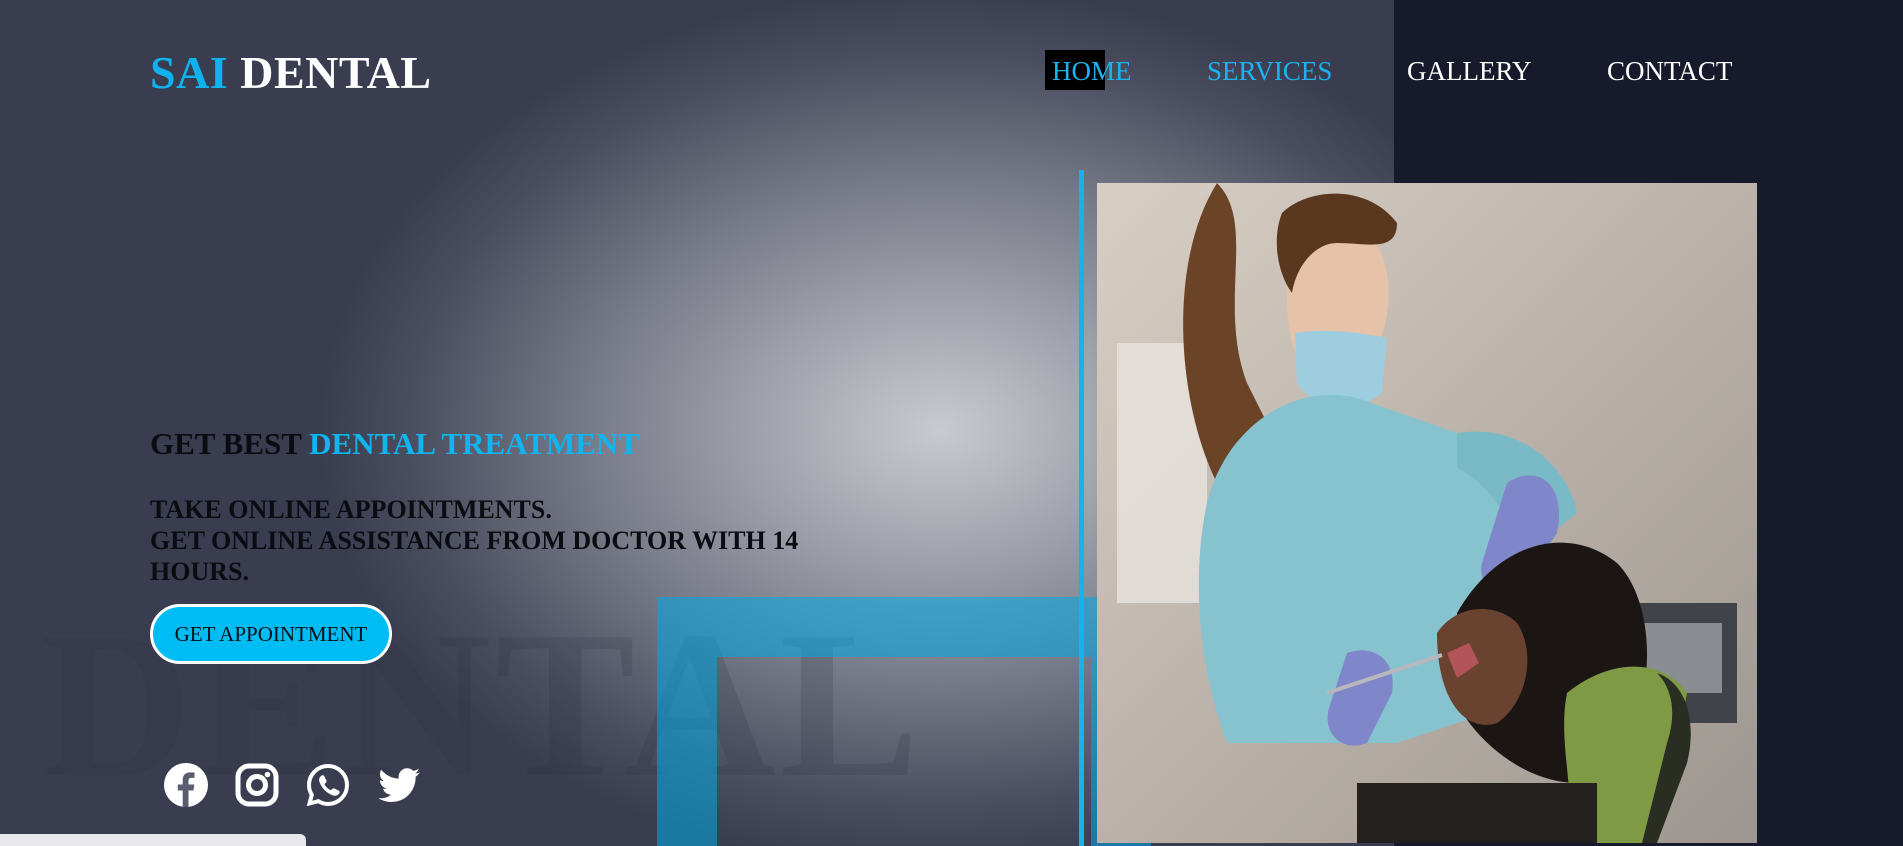 This screenshot has width=1903, height=846. I want to click on instagram-icon, so click(257, 785).